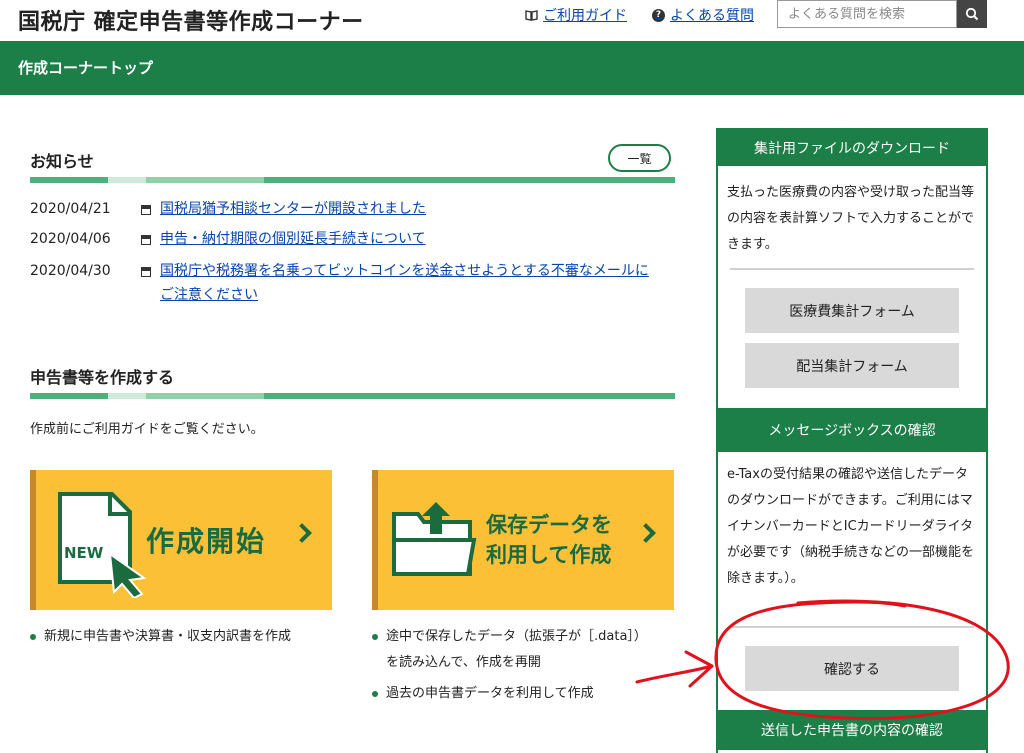  Describe the element at coordinates (549, 525) in the screenshot. I see `saved-data-label-line1: 保存データを` at that location.